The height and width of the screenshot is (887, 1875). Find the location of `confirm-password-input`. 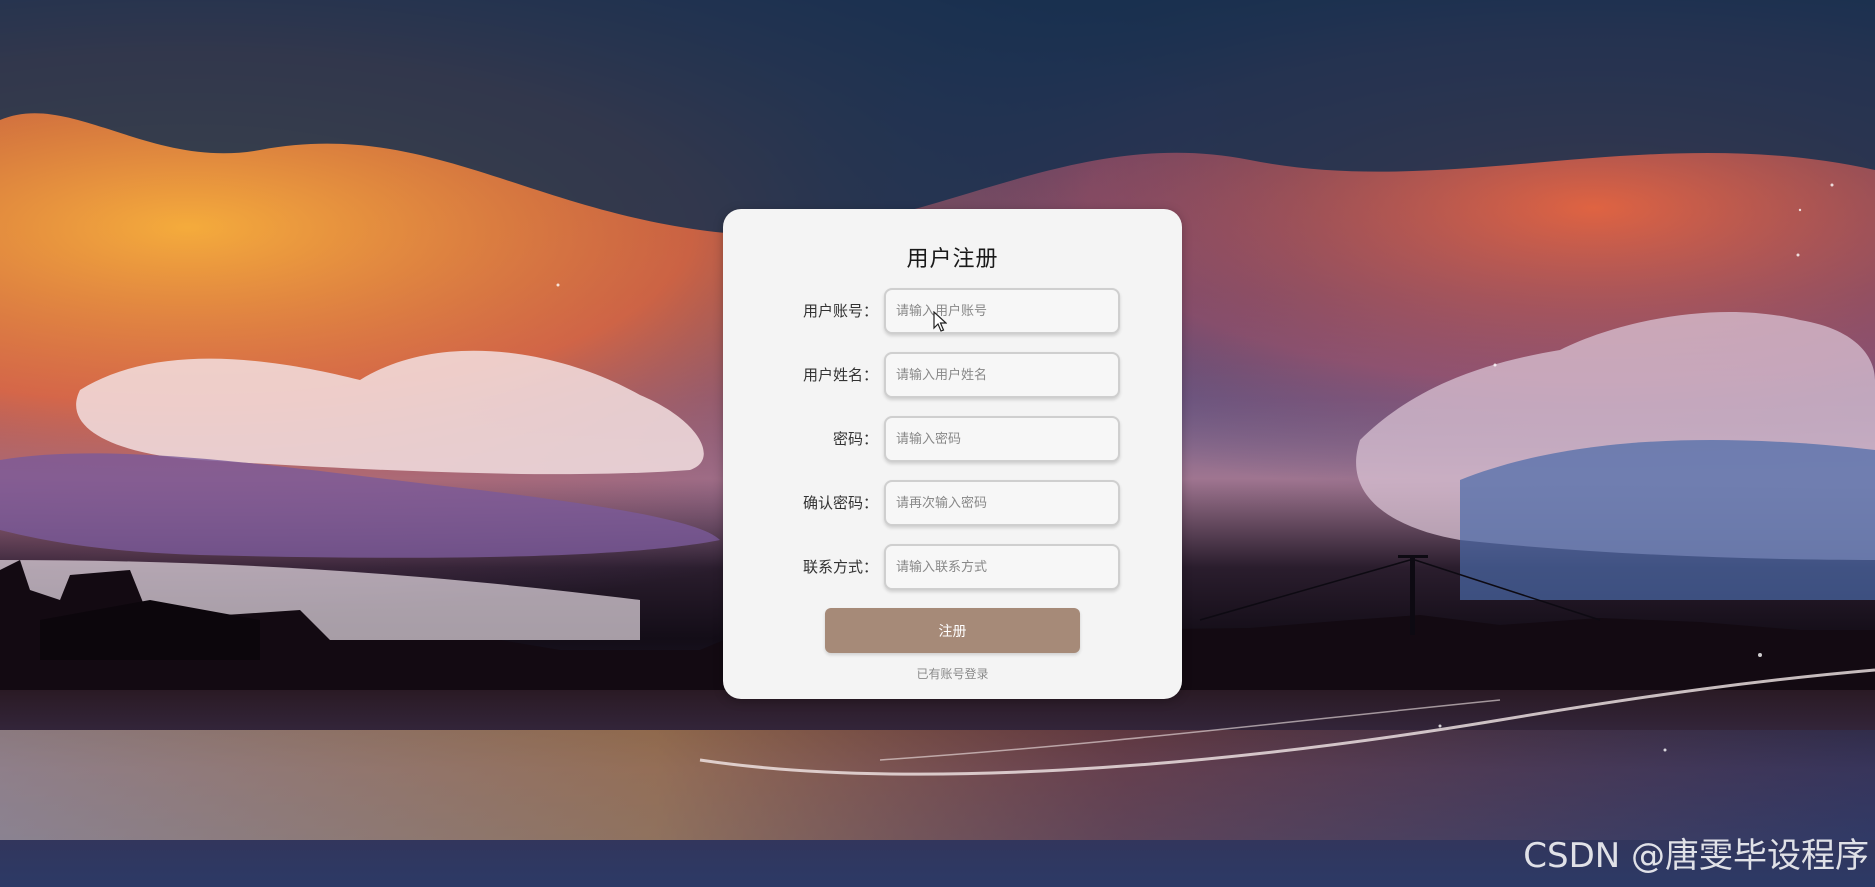

confirm-password-input is located at coordinates (1002, 503).